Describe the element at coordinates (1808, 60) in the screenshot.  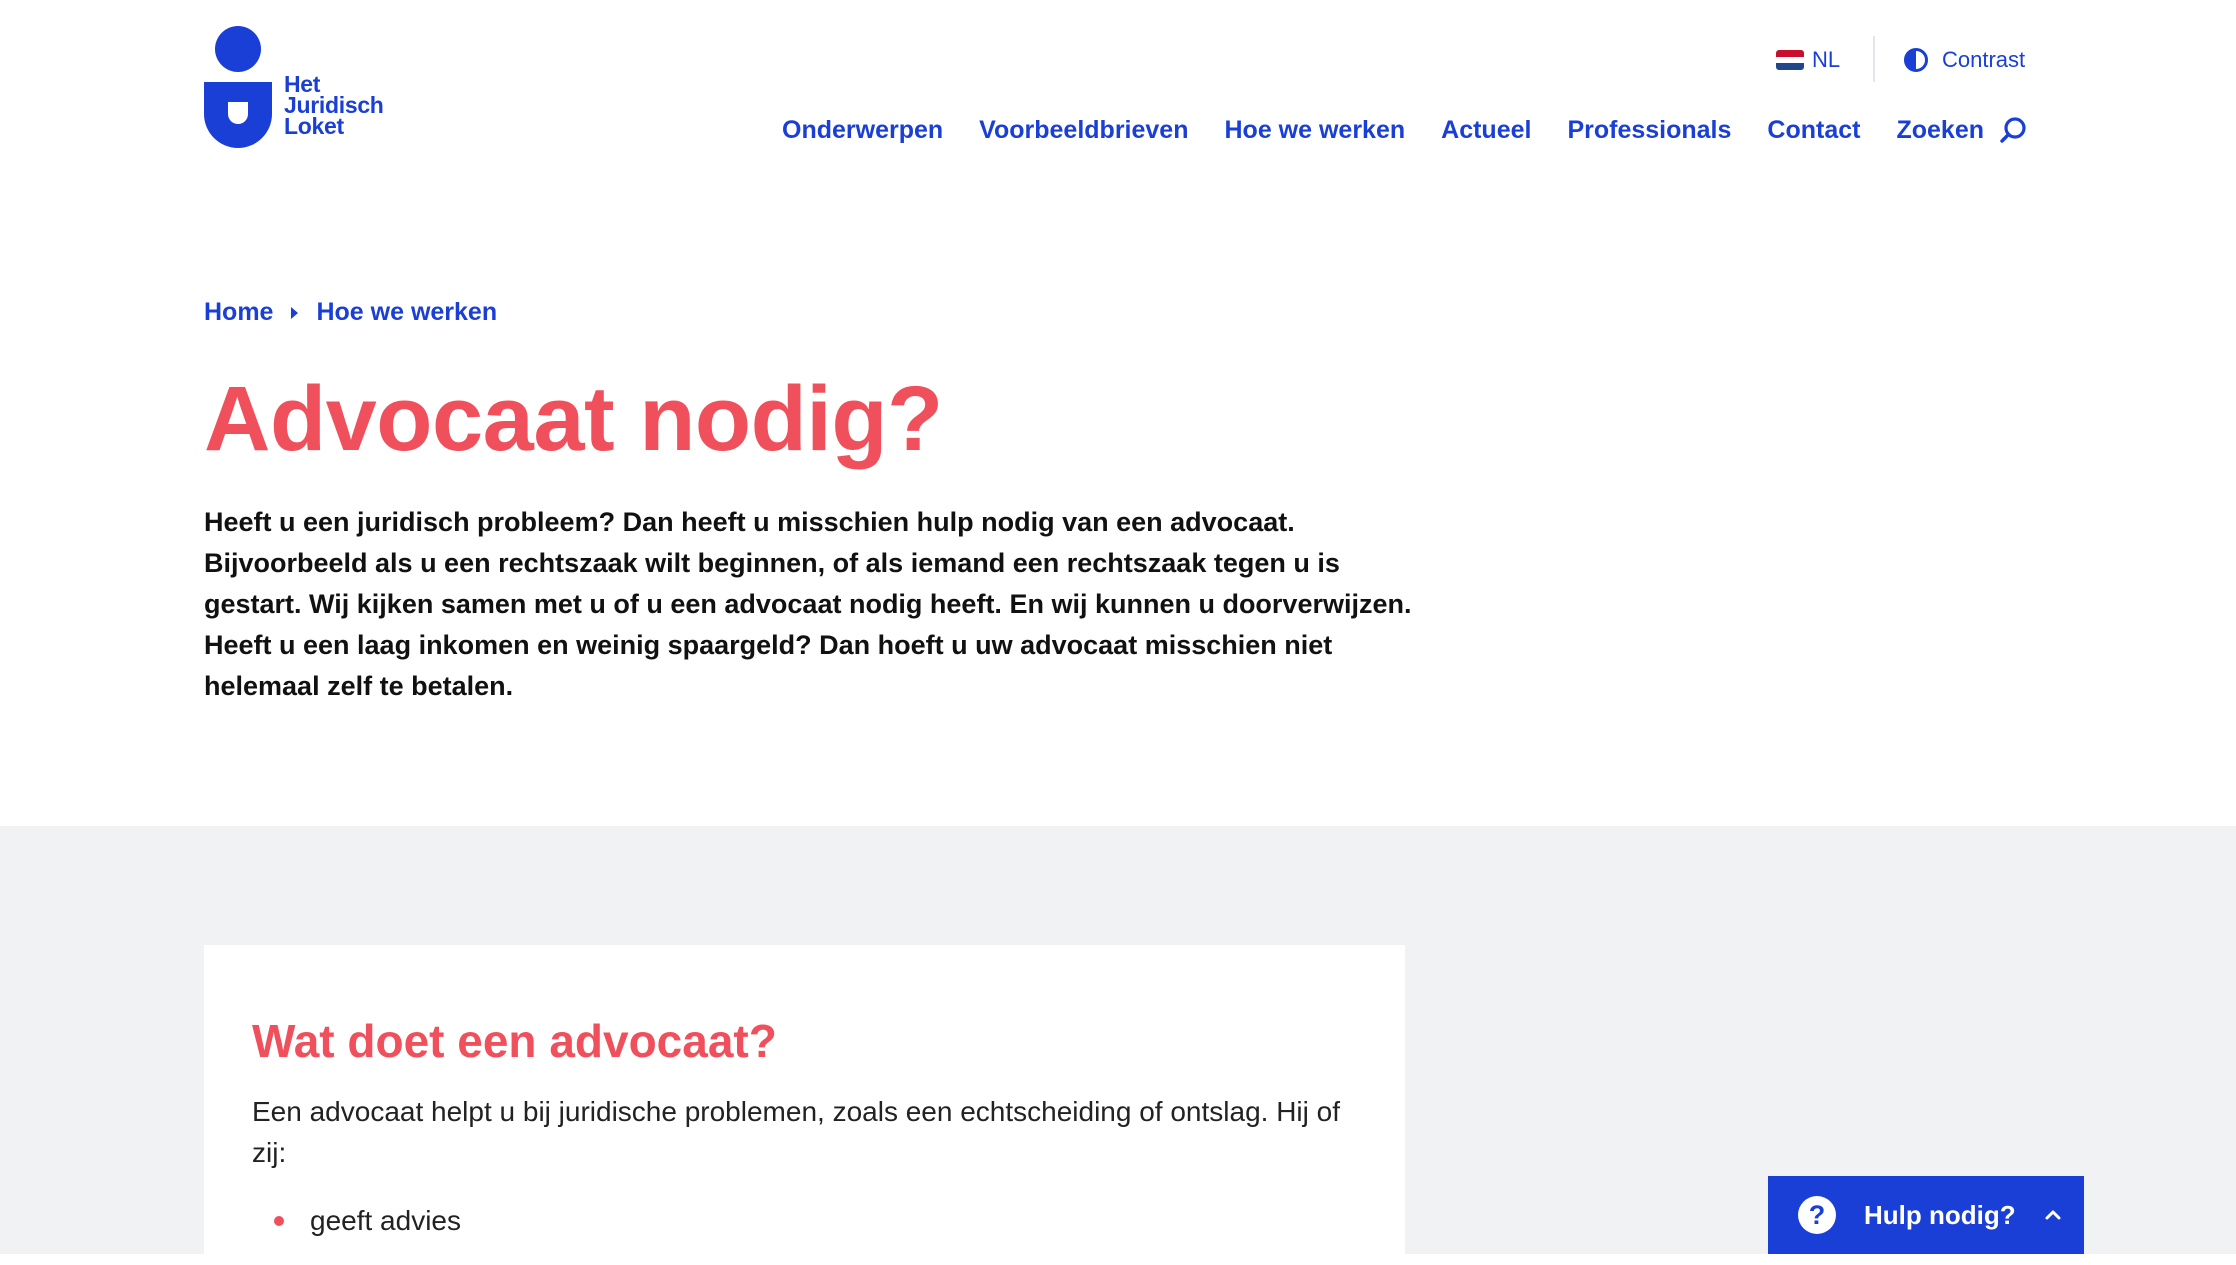
I see `language-switcher: NL` at that location.